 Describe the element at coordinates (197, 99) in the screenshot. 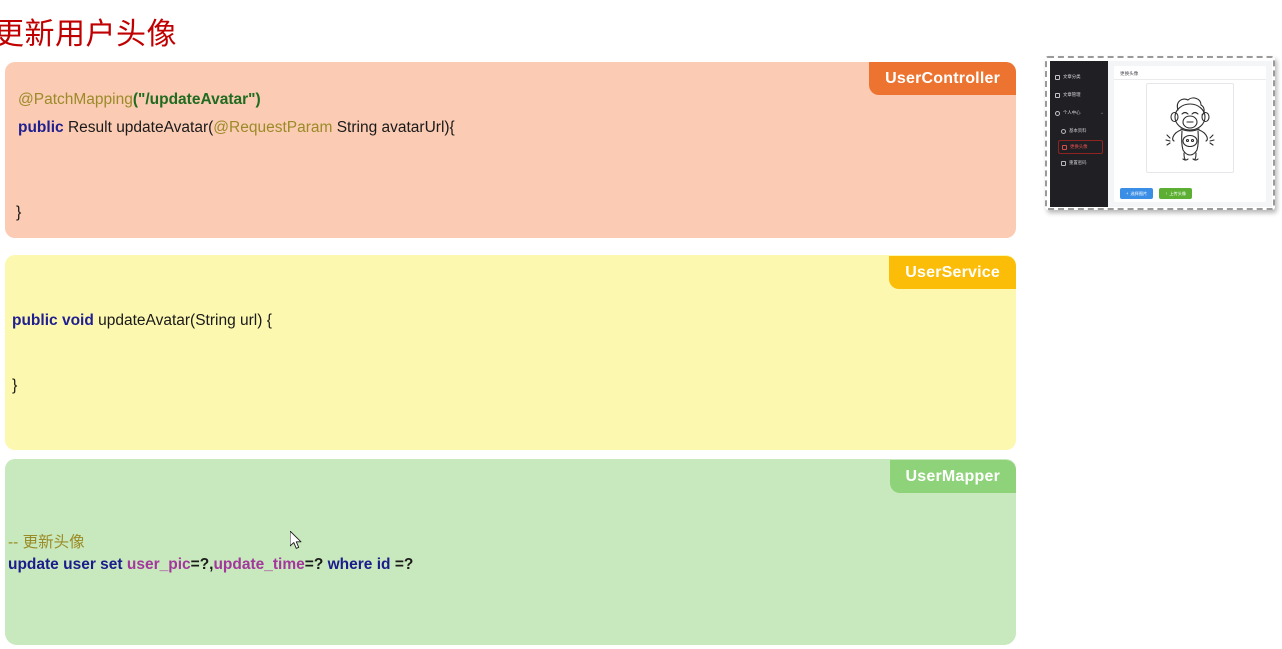

I see `path-string: "/updateAvatar"` at that location.